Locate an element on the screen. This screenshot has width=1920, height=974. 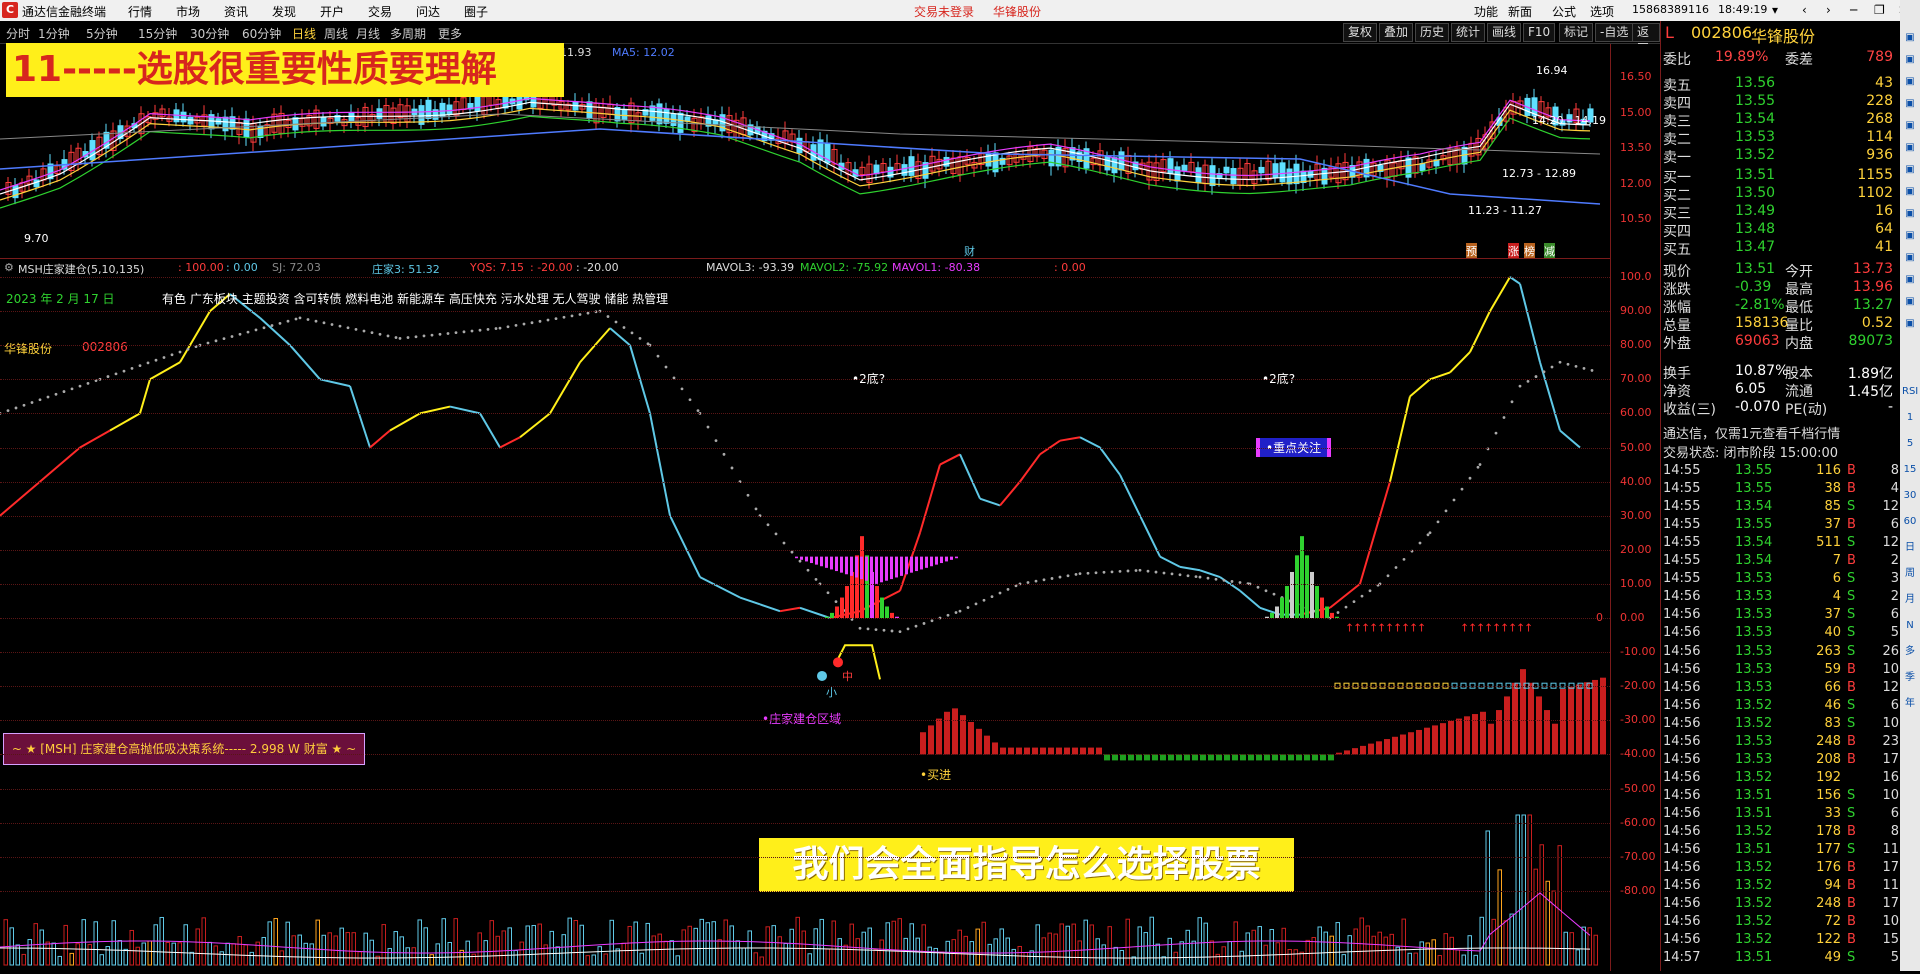
tick-cell: S is located at coordinates (1851, 795).